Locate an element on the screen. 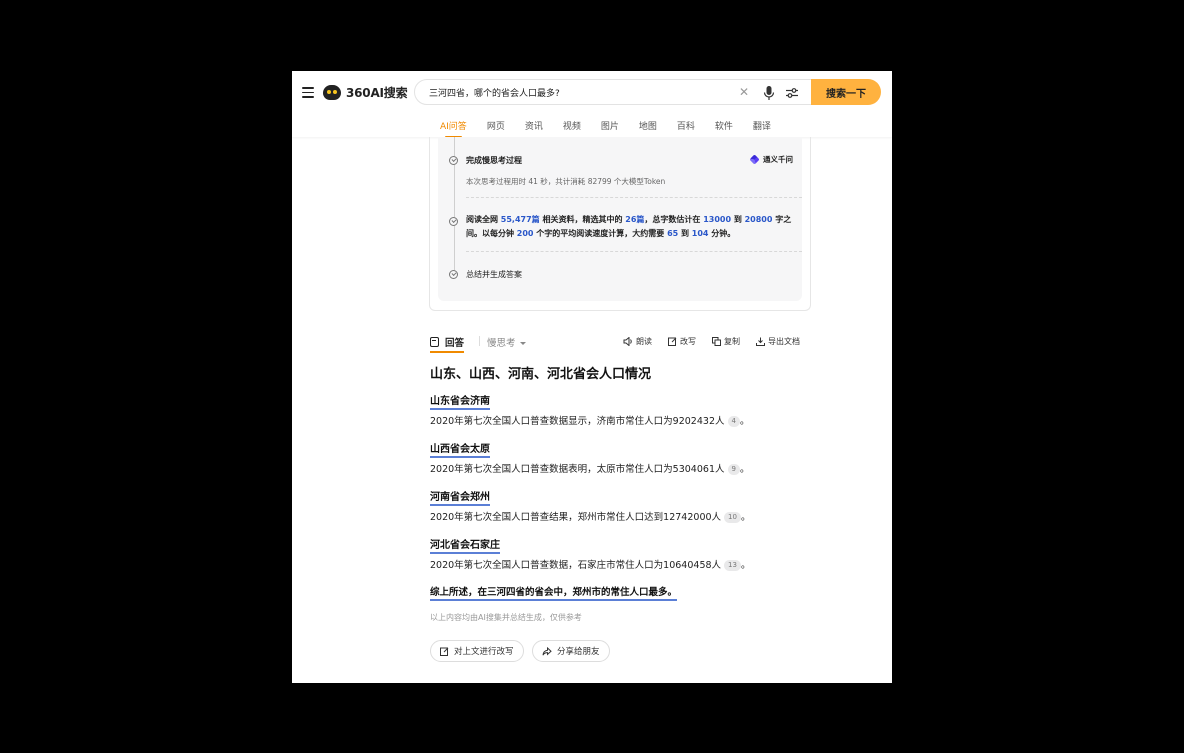 The width and height of the screenshot is (1184, 753). search-tabs: AI问答 网页 资讯 视频 图片 地图 百科 软件 翻译 is located at coordinates (615, 128).